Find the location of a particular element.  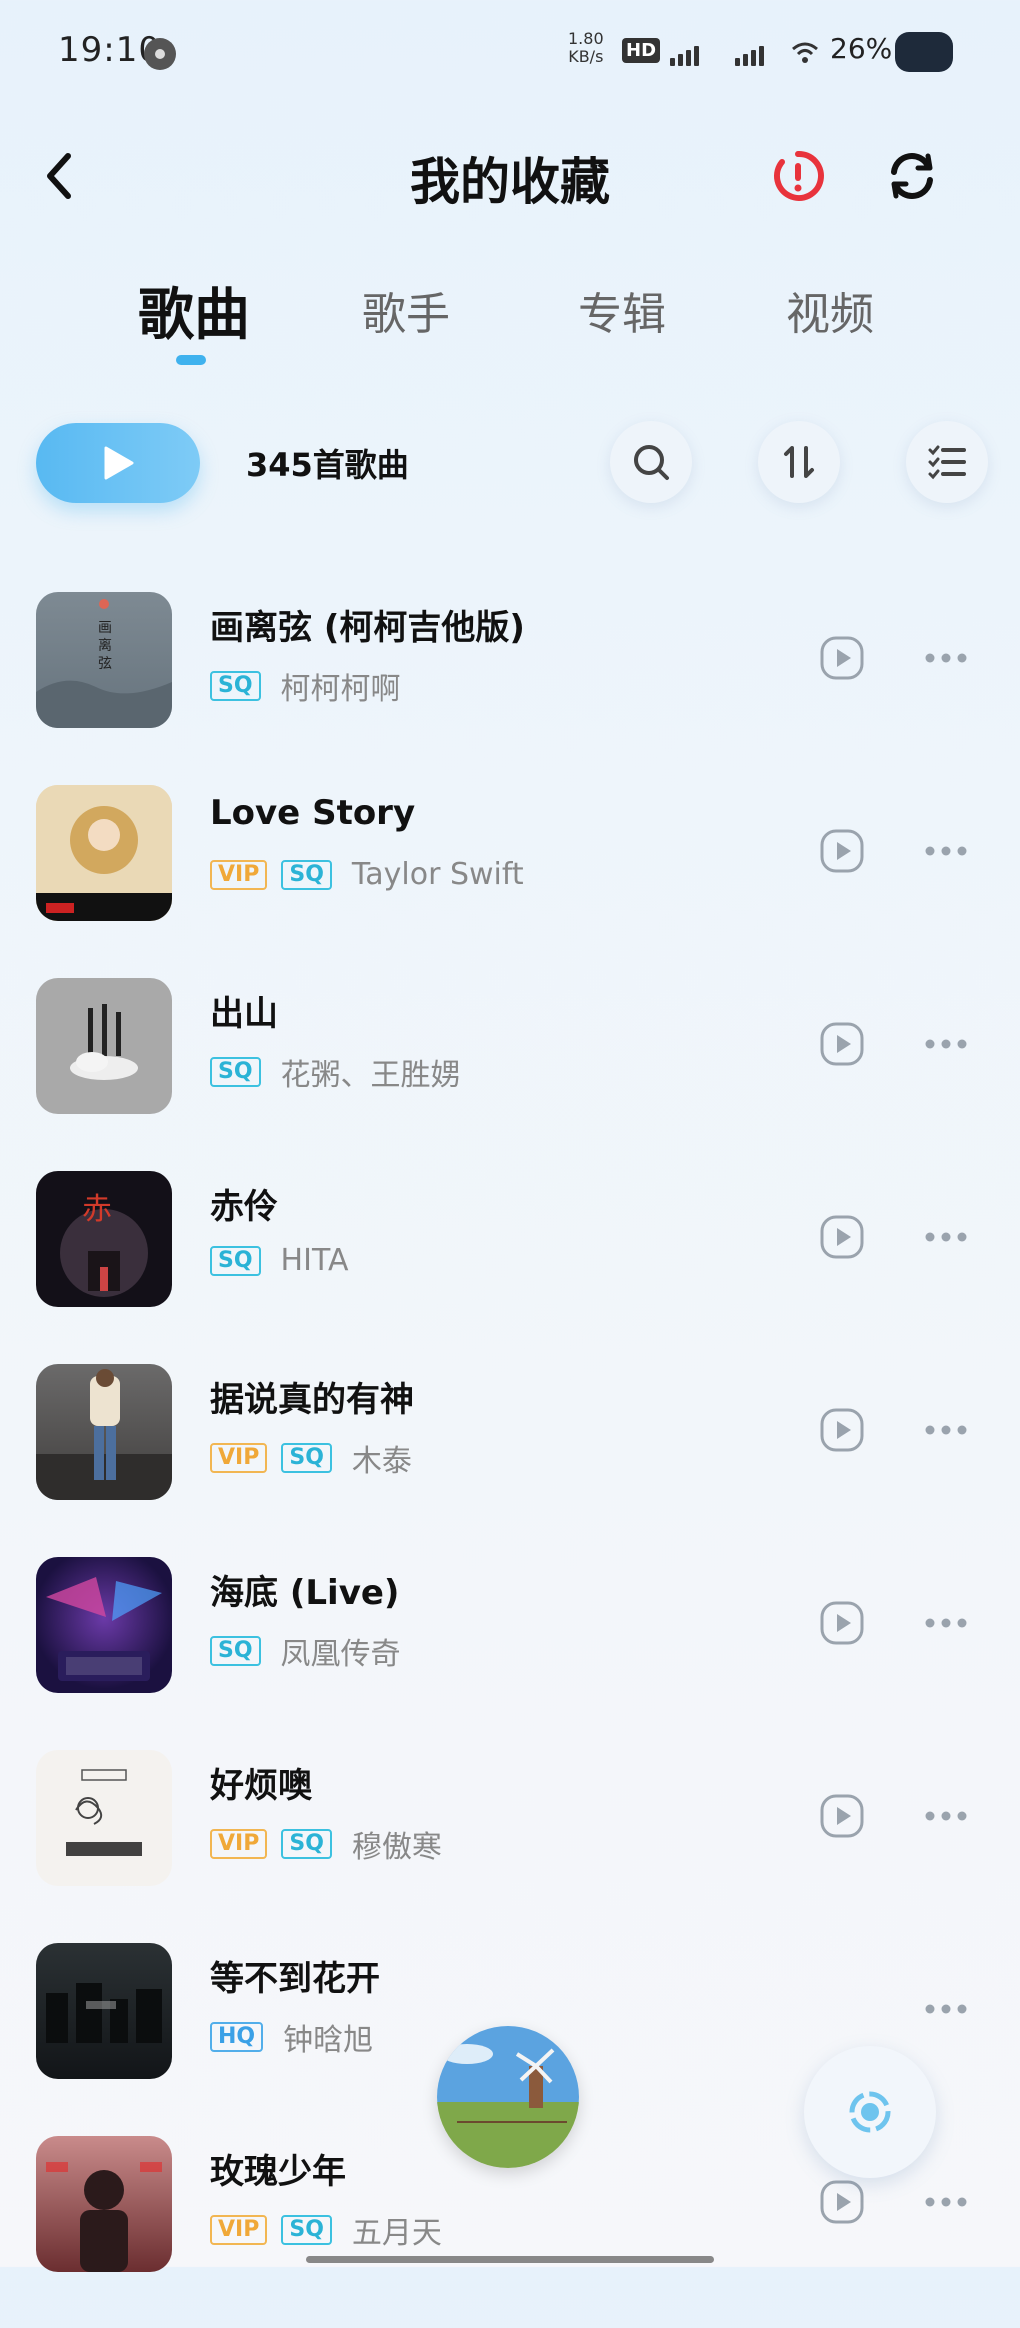

tab-bar: 歌曲 歌手 专辑 视频 is located at coordinates (510, 325).